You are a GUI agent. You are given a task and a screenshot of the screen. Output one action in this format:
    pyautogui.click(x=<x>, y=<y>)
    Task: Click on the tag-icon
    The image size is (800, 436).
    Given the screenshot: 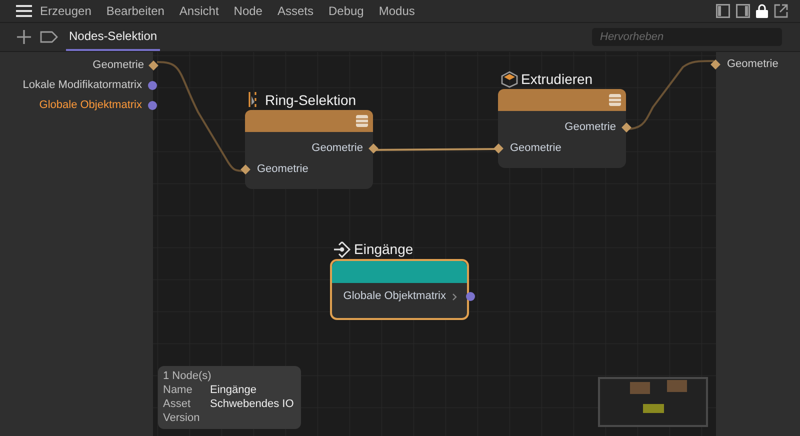 What is the action you would take?
    pyautogui.click(x=49, y=37)
    